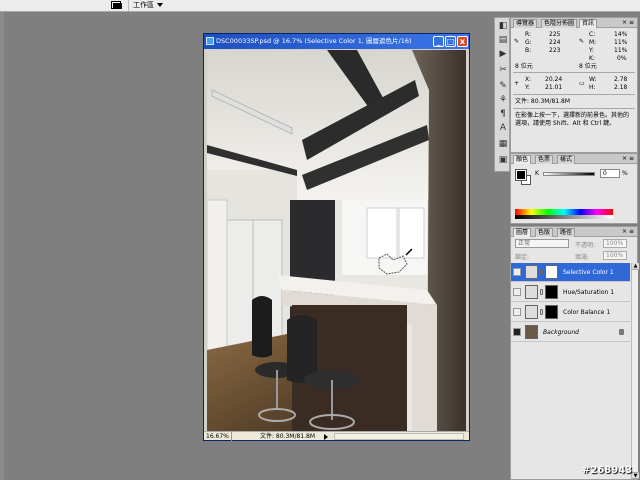  I want to click on layer-row: Selective Color 1, so click(570, 272).